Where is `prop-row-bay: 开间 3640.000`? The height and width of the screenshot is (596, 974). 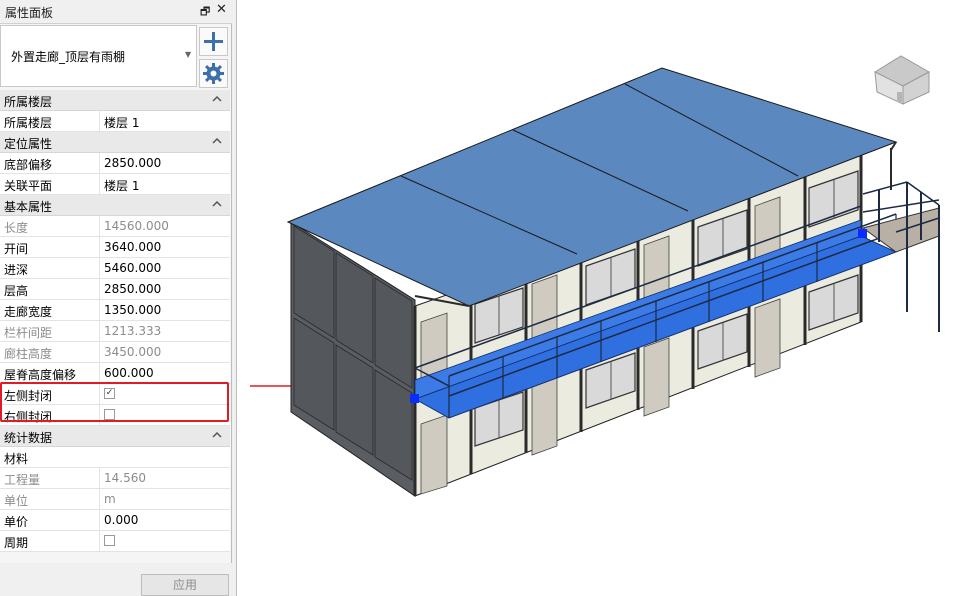
prop-row-bay: 开间 3640.000 is located at coordinates (115, 247).